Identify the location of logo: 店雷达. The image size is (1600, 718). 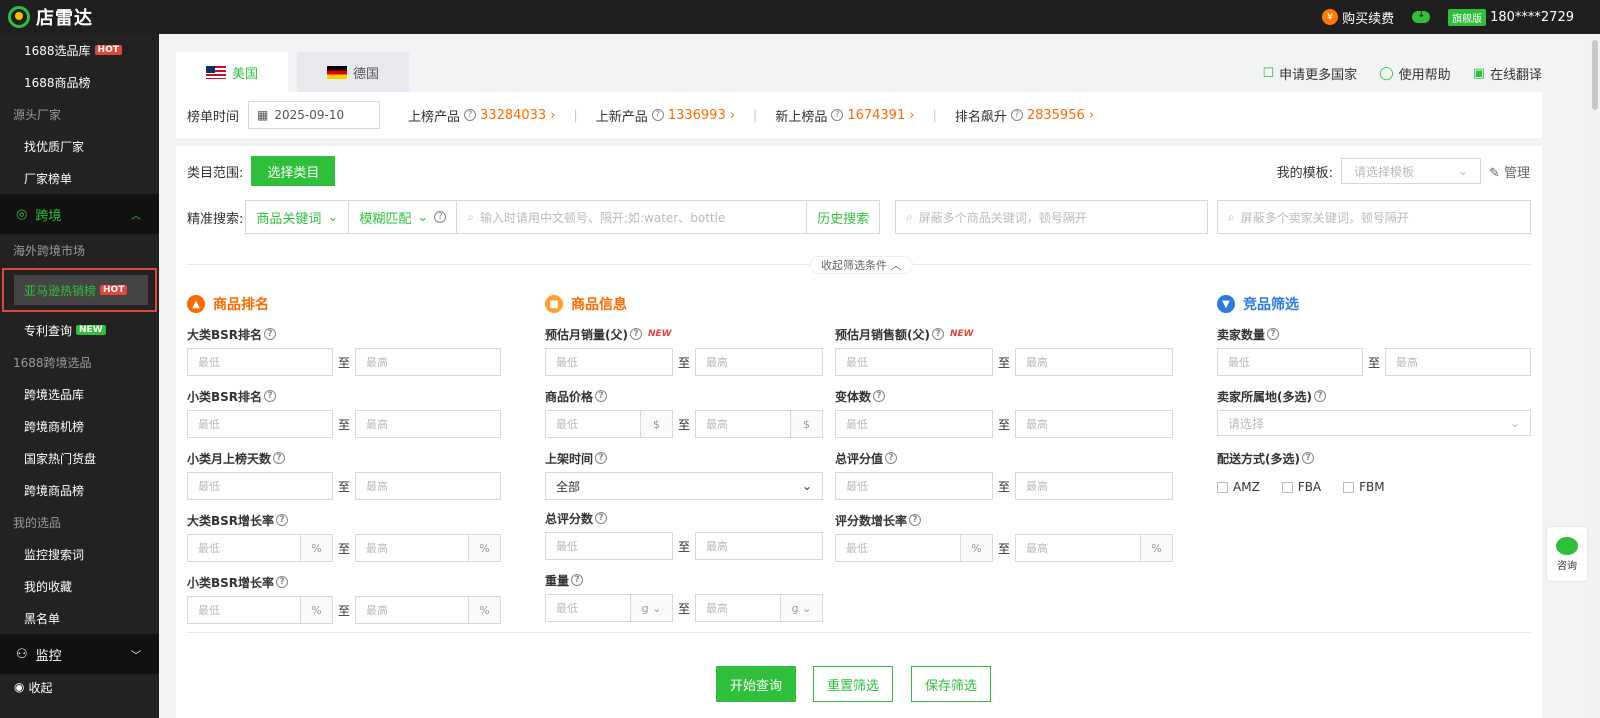
(46, 17).